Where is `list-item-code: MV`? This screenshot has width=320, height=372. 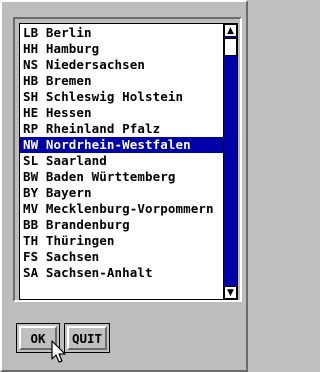 list-item-code: MV is located at coordinates (31, 208).